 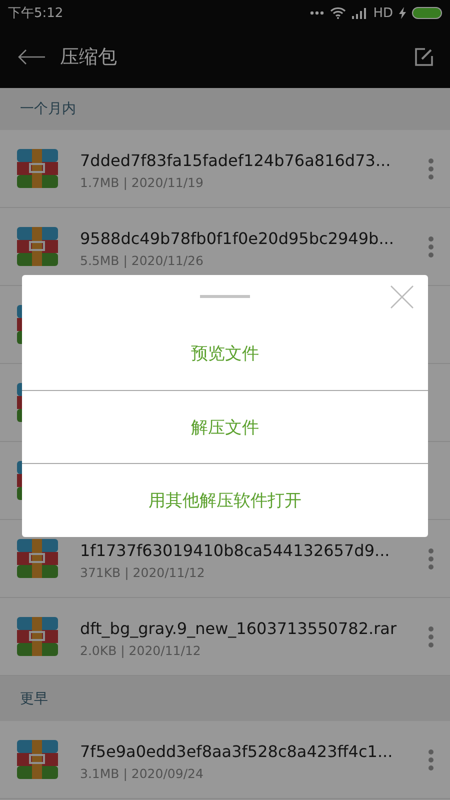 What do you see at coordinates (34, 699) in the screenshot?
I see `section-title: 更早` at bounding box center [34, 699].